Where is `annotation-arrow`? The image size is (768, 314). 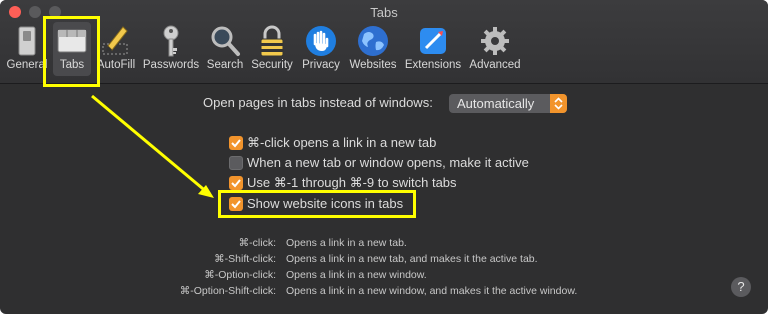 annotation-arrow is located at coordinates (152, 146).